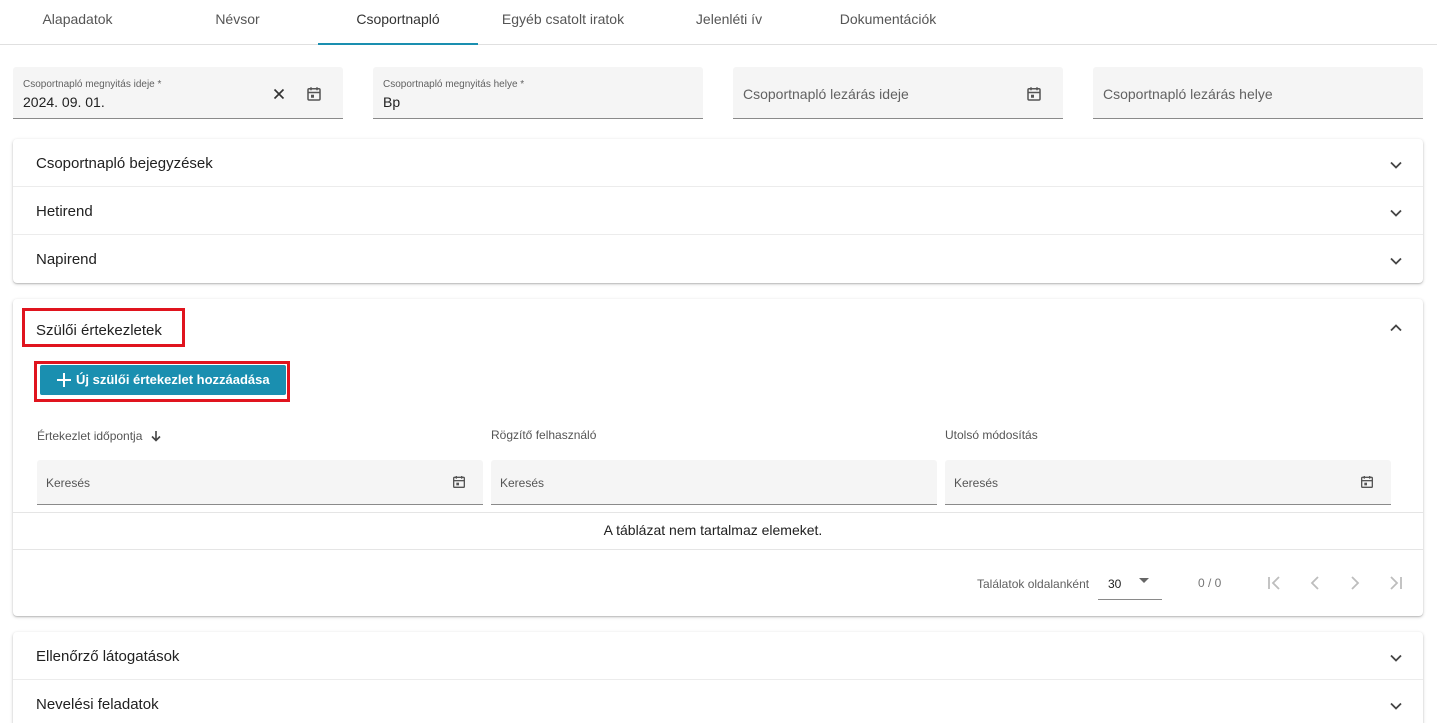 Image resolution: width=1437 pixels, height=723 pixels. Describe the element at coordinates (392, 102) in the screenshot. I see `open-place-value: Bp` at that location.